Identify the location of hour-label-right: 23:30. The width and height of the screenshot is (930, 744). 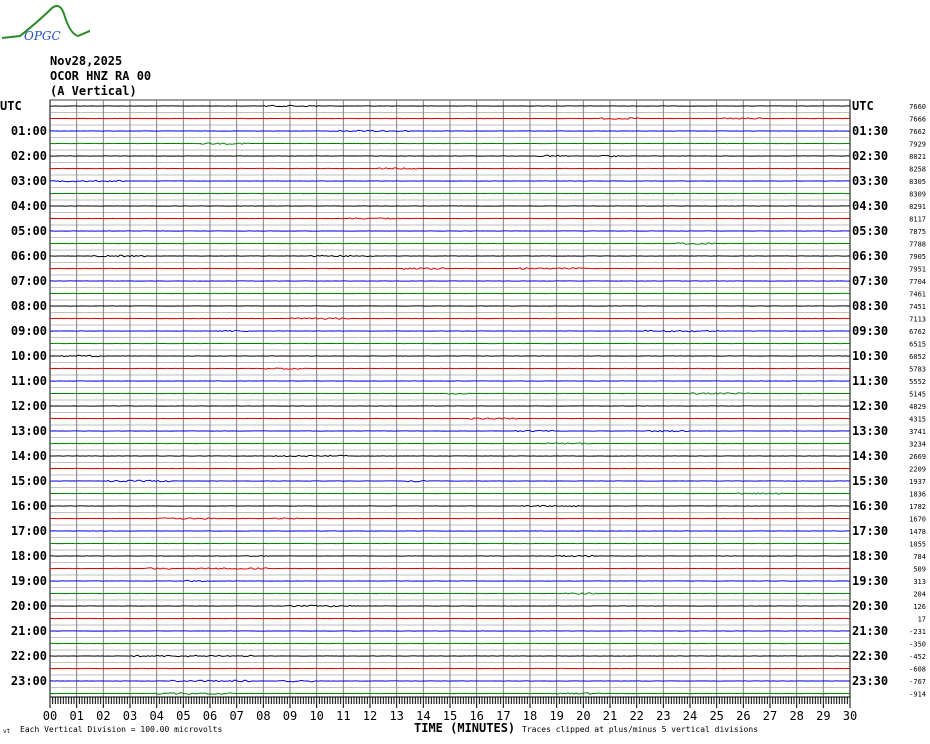
(870, 681).